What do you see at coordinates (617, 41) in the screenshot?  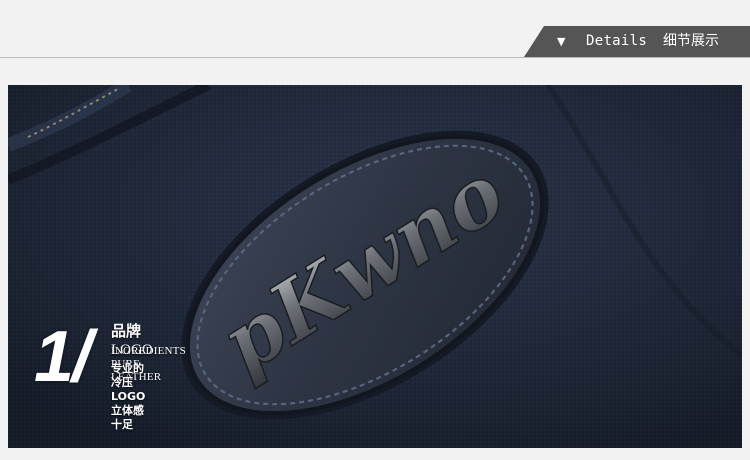 I see `details-label-en: Details` at bounding box center [617, 41].